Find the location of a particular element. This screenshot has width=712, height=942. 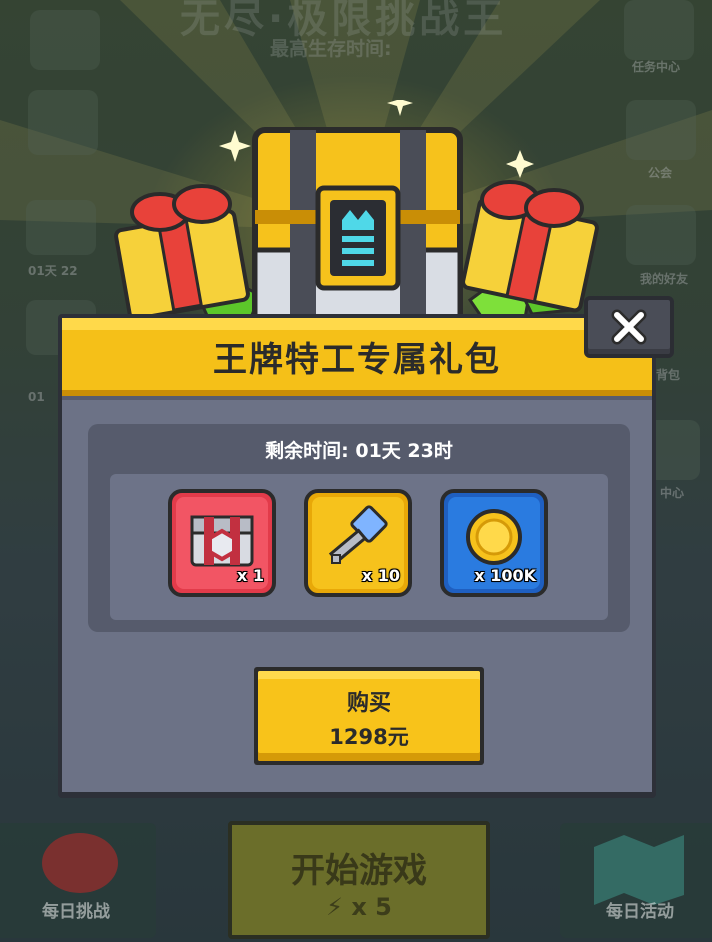

dialog-title: 王牌特工专属礼包 is located at coordinates (357, 360).